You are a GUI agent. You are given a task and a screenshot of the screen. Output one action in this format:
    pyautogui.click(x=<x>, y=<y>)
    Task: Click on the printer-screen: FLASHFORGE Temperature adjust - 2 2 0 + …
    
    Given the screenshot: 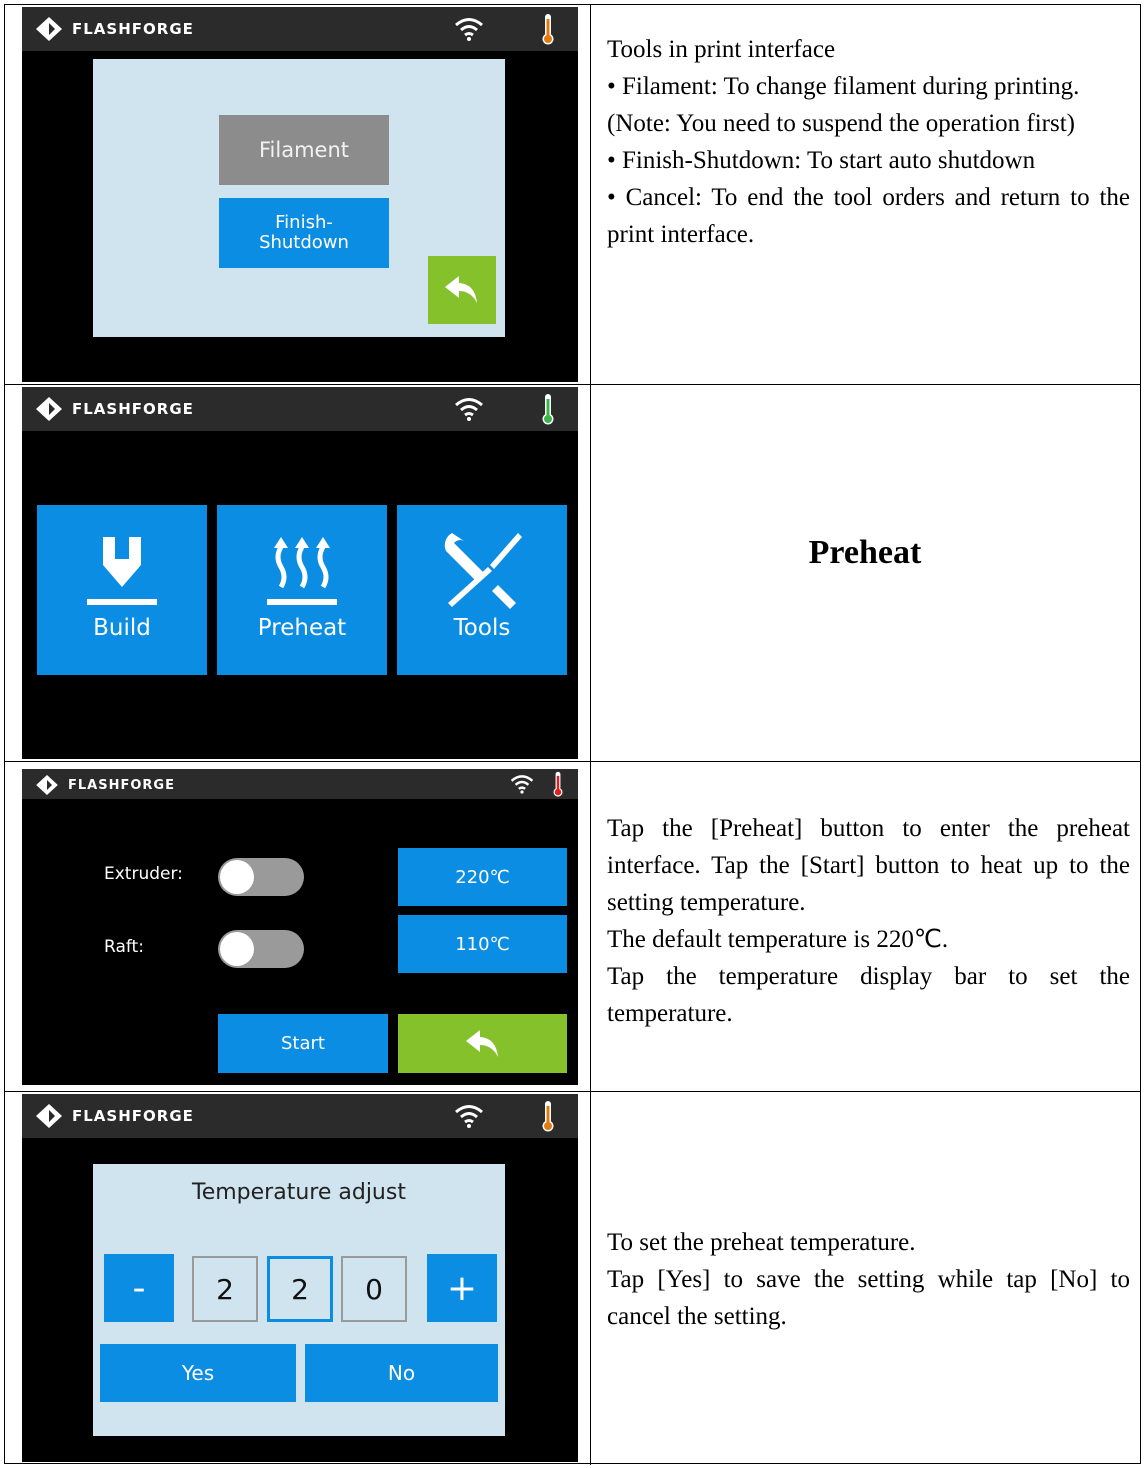 What is the action you would take?
    pyautogui.click(x=300, y=1278)
    